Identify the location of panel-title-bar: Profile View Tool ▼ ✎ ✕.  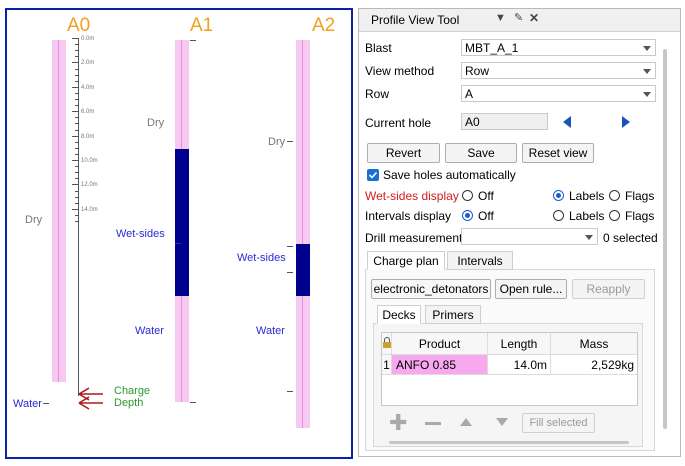
(519, 20).